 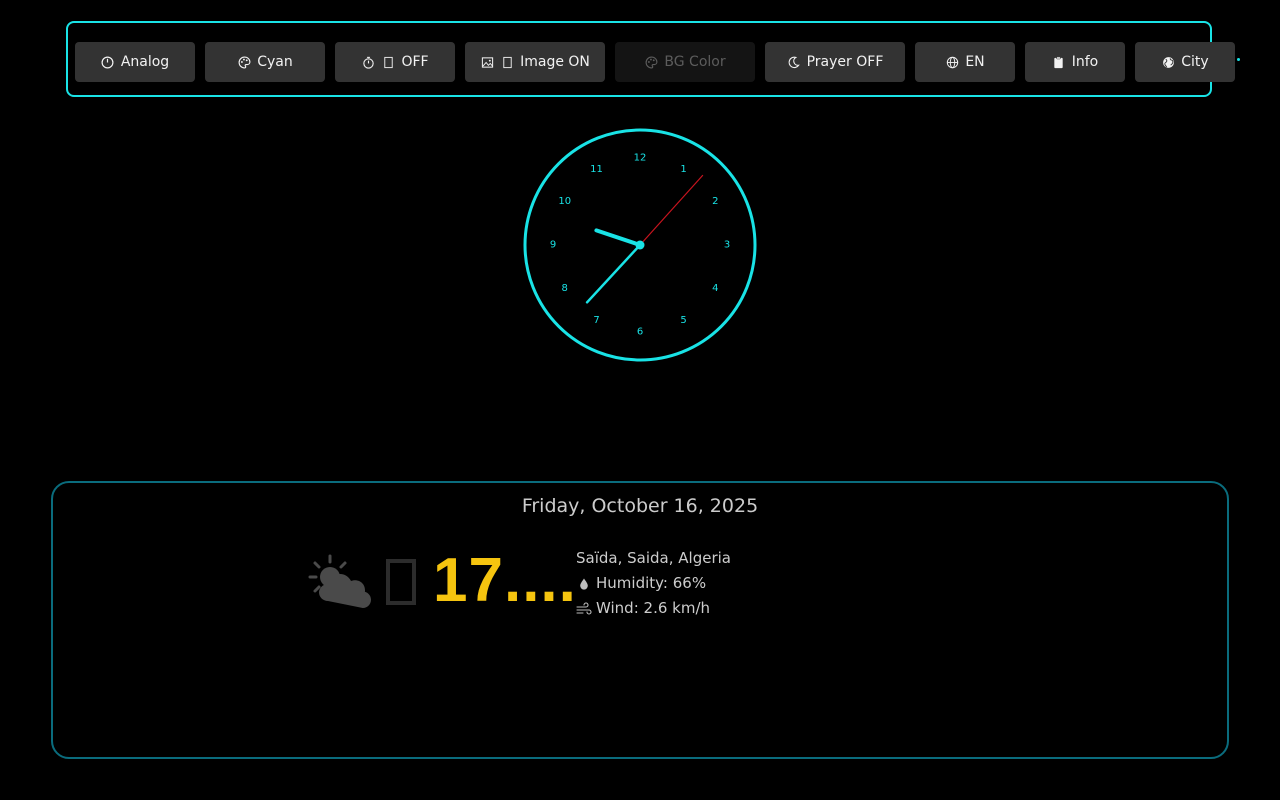 I want to click on clipboard-icon, so click(x=1059, y=62).